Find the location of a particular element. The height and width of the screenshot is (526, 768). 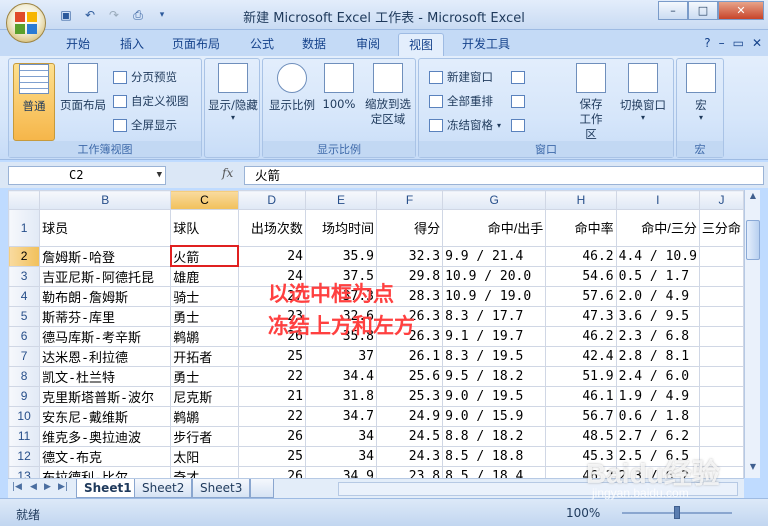

cell-3pt: 1.9 / 4.9 is located at coordinates (657, 396).